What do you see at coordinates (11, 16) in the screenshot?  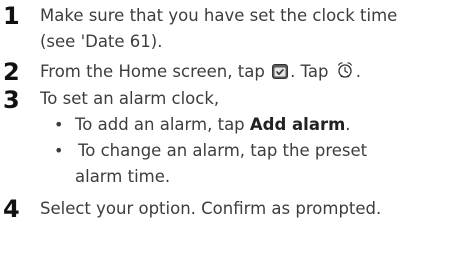 I see `step-number: 1` at bounding box center [11, 16].